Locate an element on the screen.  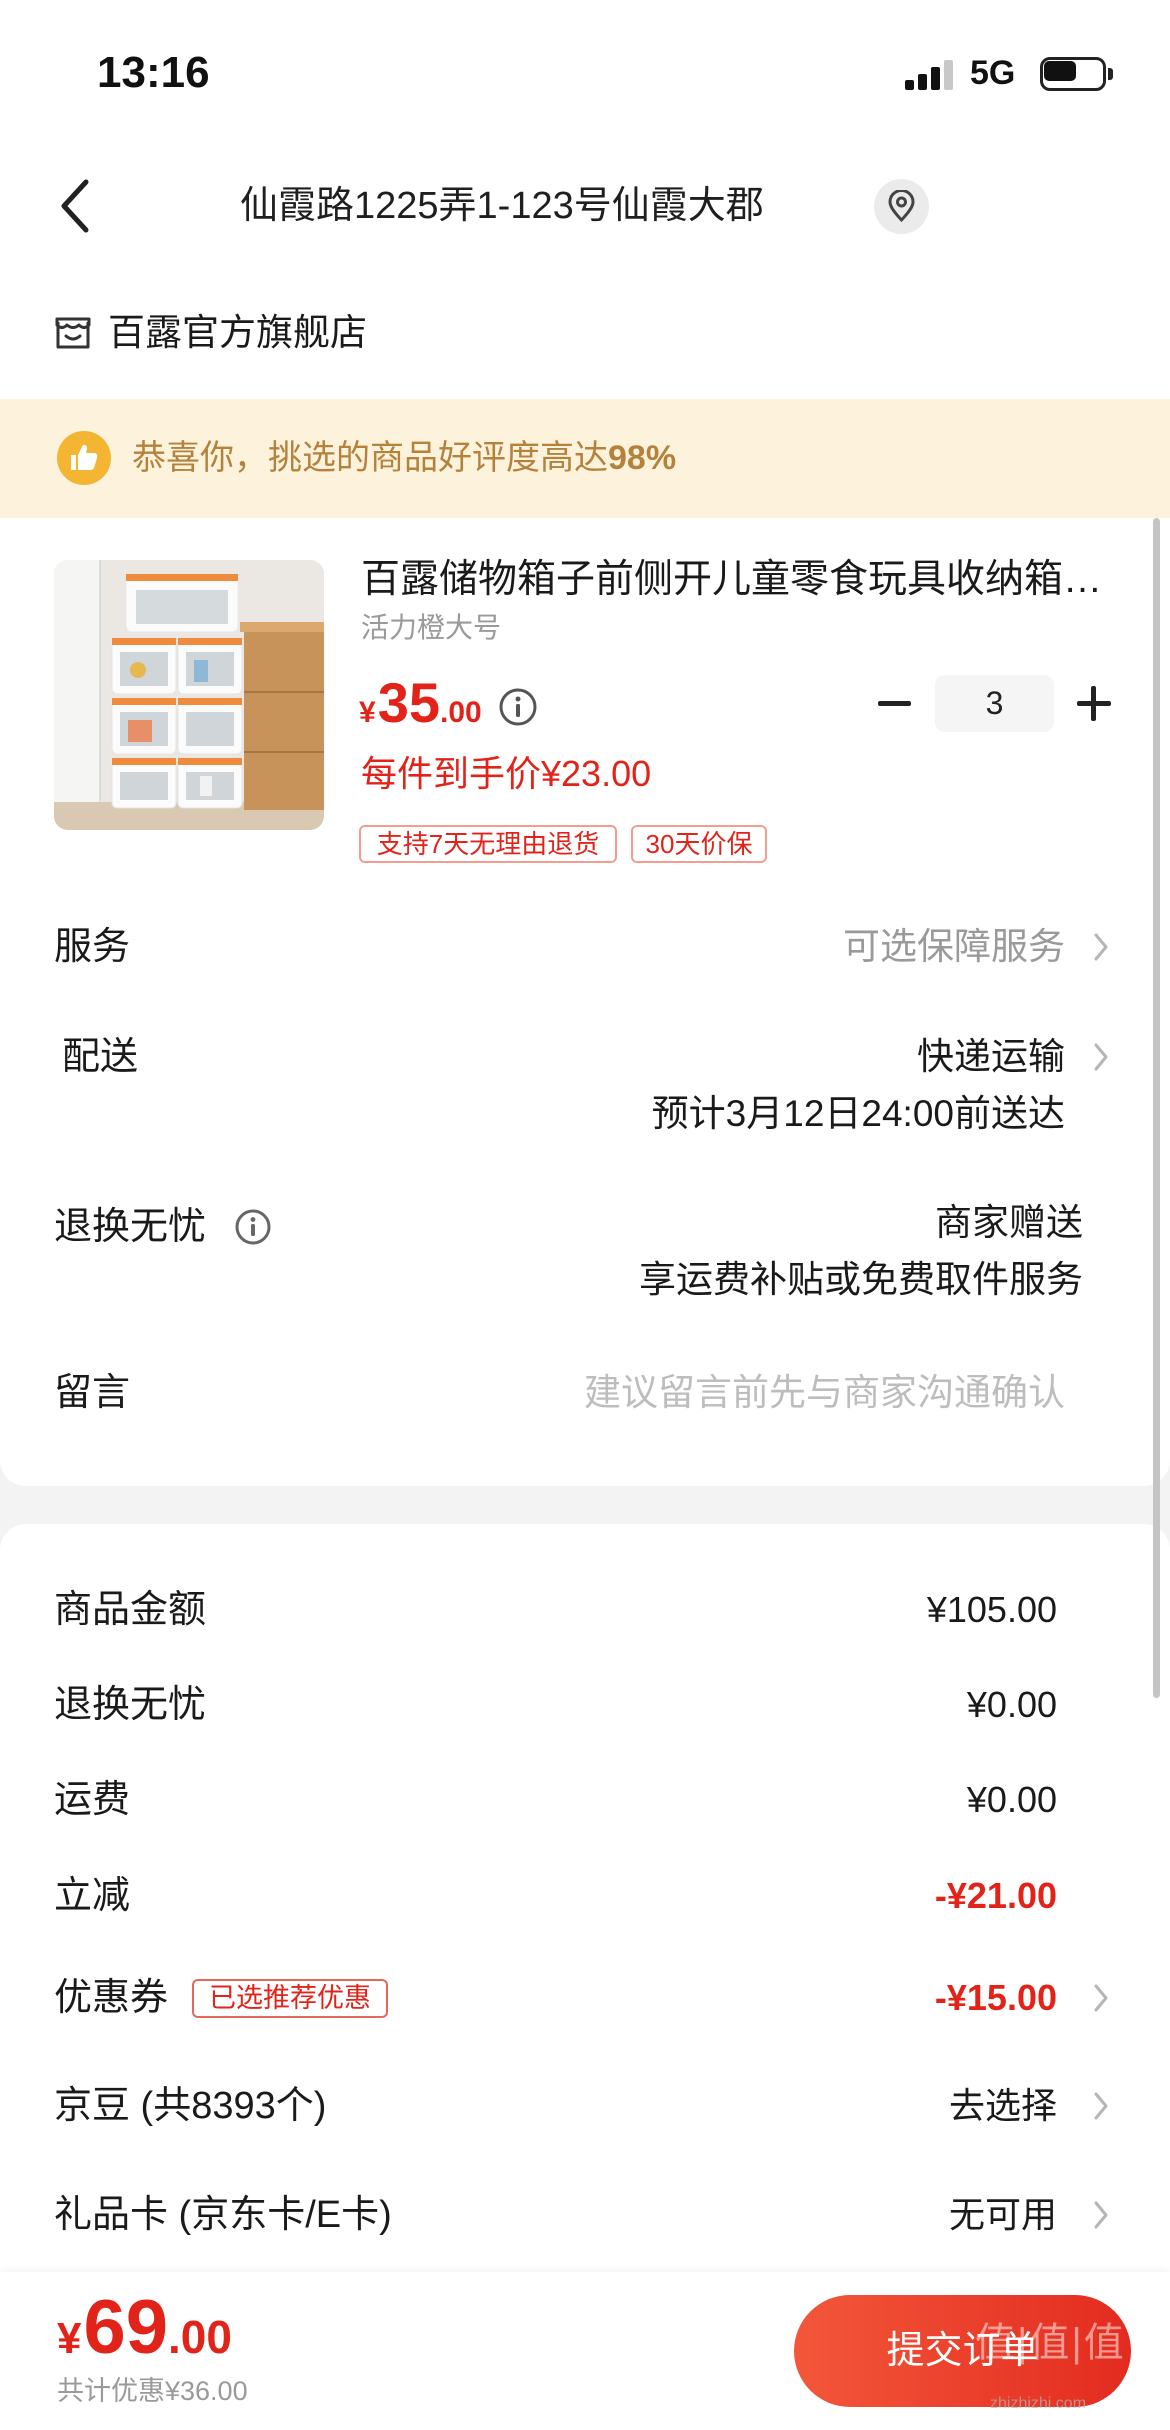
order-total: ¥69.00 is located at coordinates (144, 2329).